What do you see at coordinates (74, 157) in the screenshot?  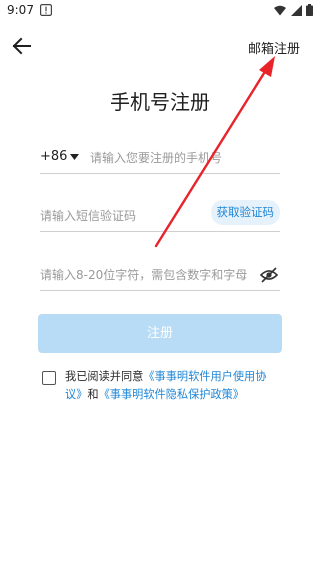 I see `caret-down-icon` at bounding box center [74, 157].